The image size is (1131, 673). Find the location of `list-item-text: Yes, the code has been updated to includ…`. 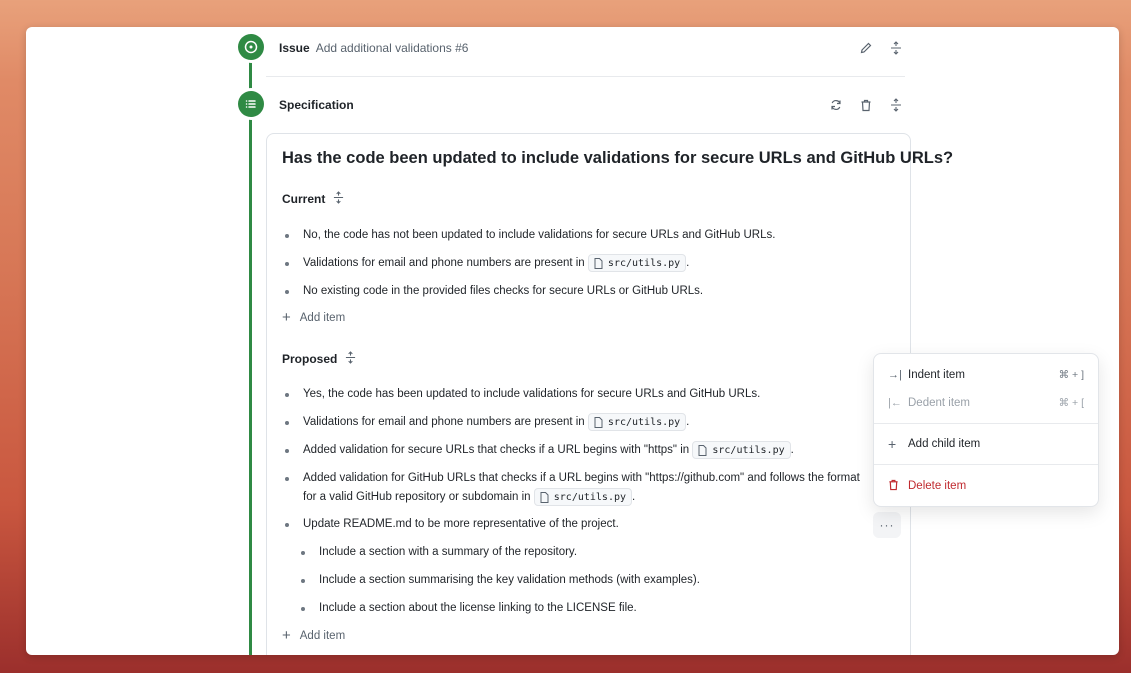

list-item-text: Yes, the code has been updated to includ… is located at coordinates (532, 394).